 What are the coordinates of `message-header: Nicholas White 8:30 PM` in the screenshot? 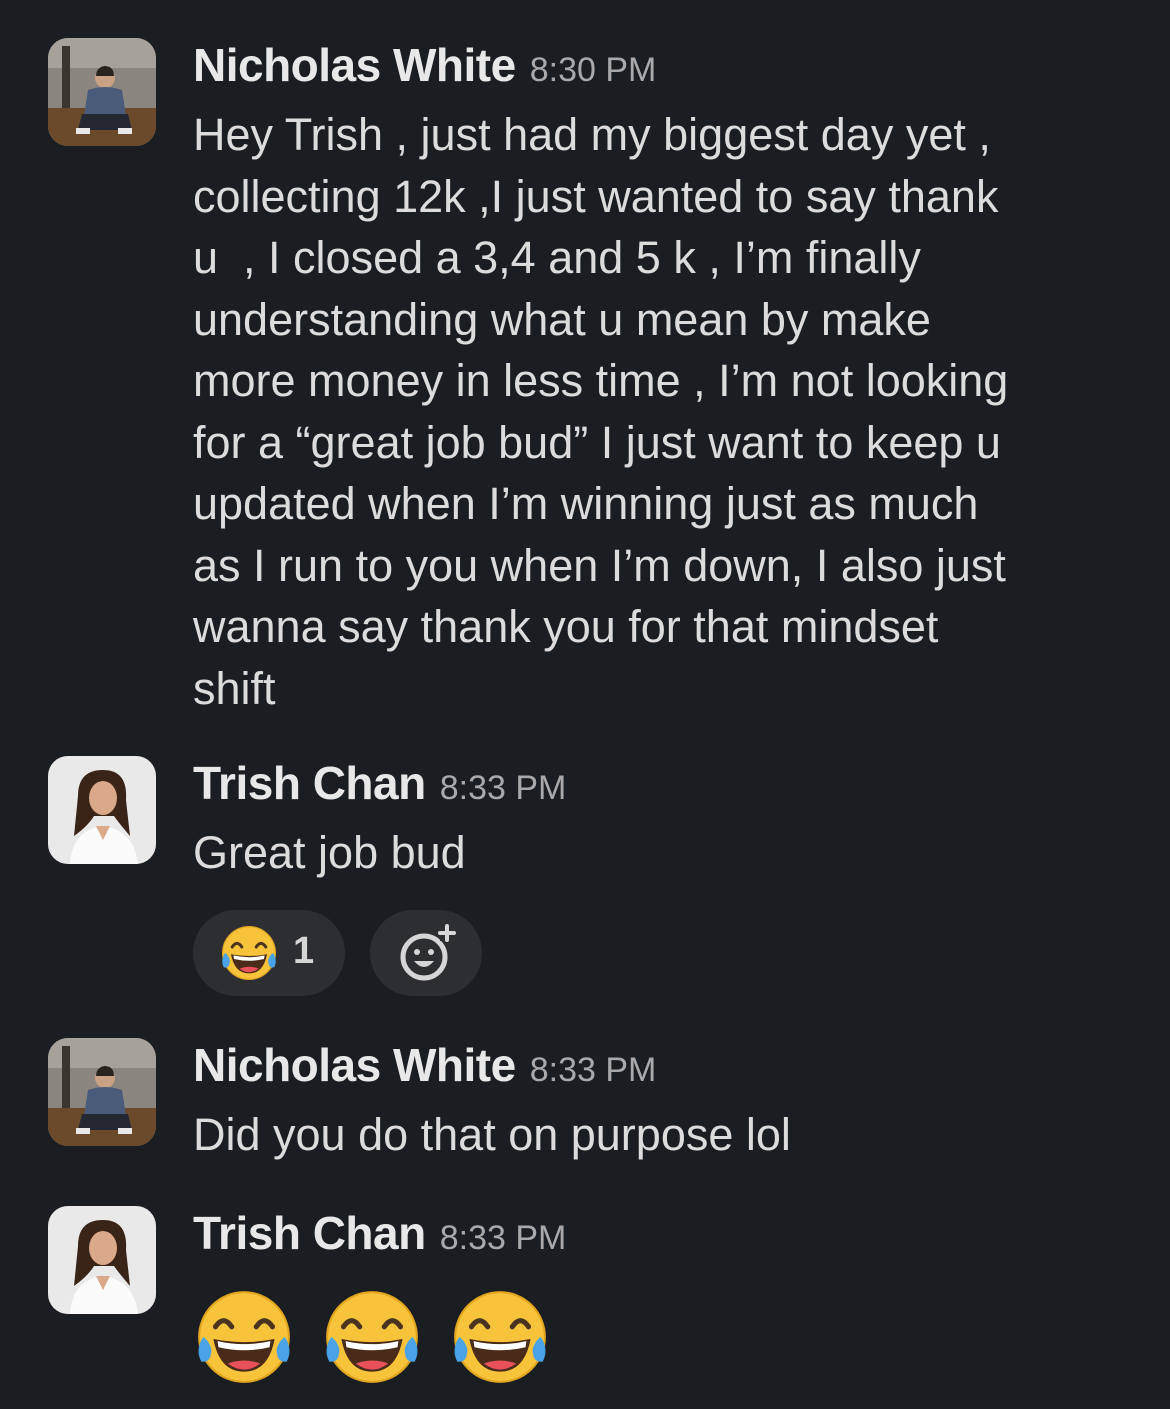 It's located at (424, 65).